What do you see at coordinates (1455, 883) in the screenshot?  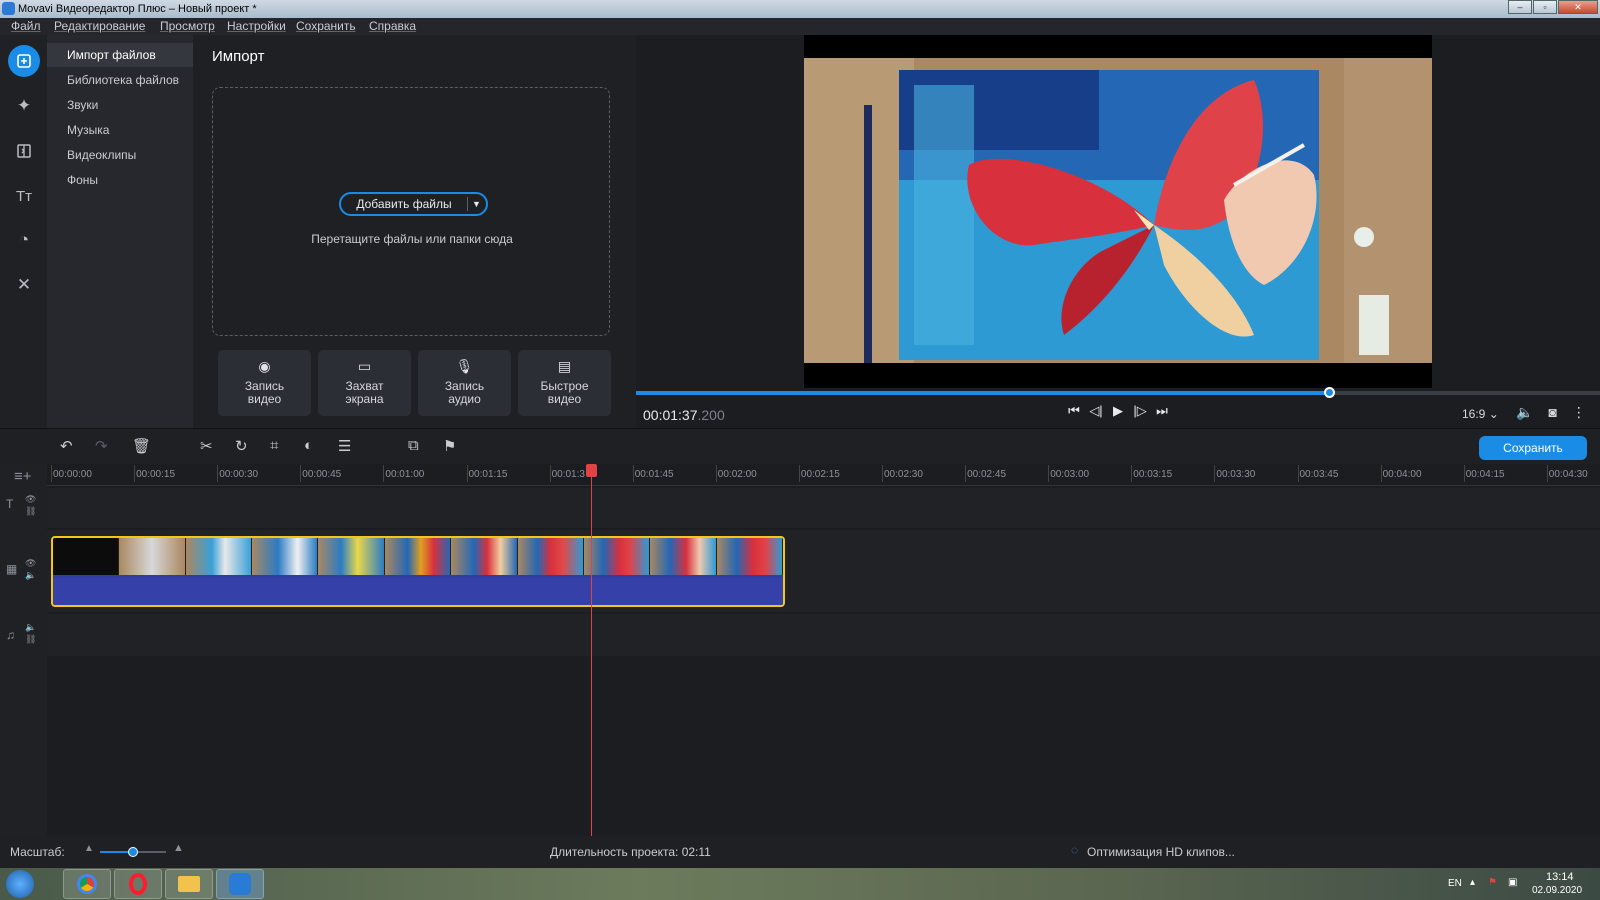 I see `input-language: EN` at bounding box center [1455, 883].